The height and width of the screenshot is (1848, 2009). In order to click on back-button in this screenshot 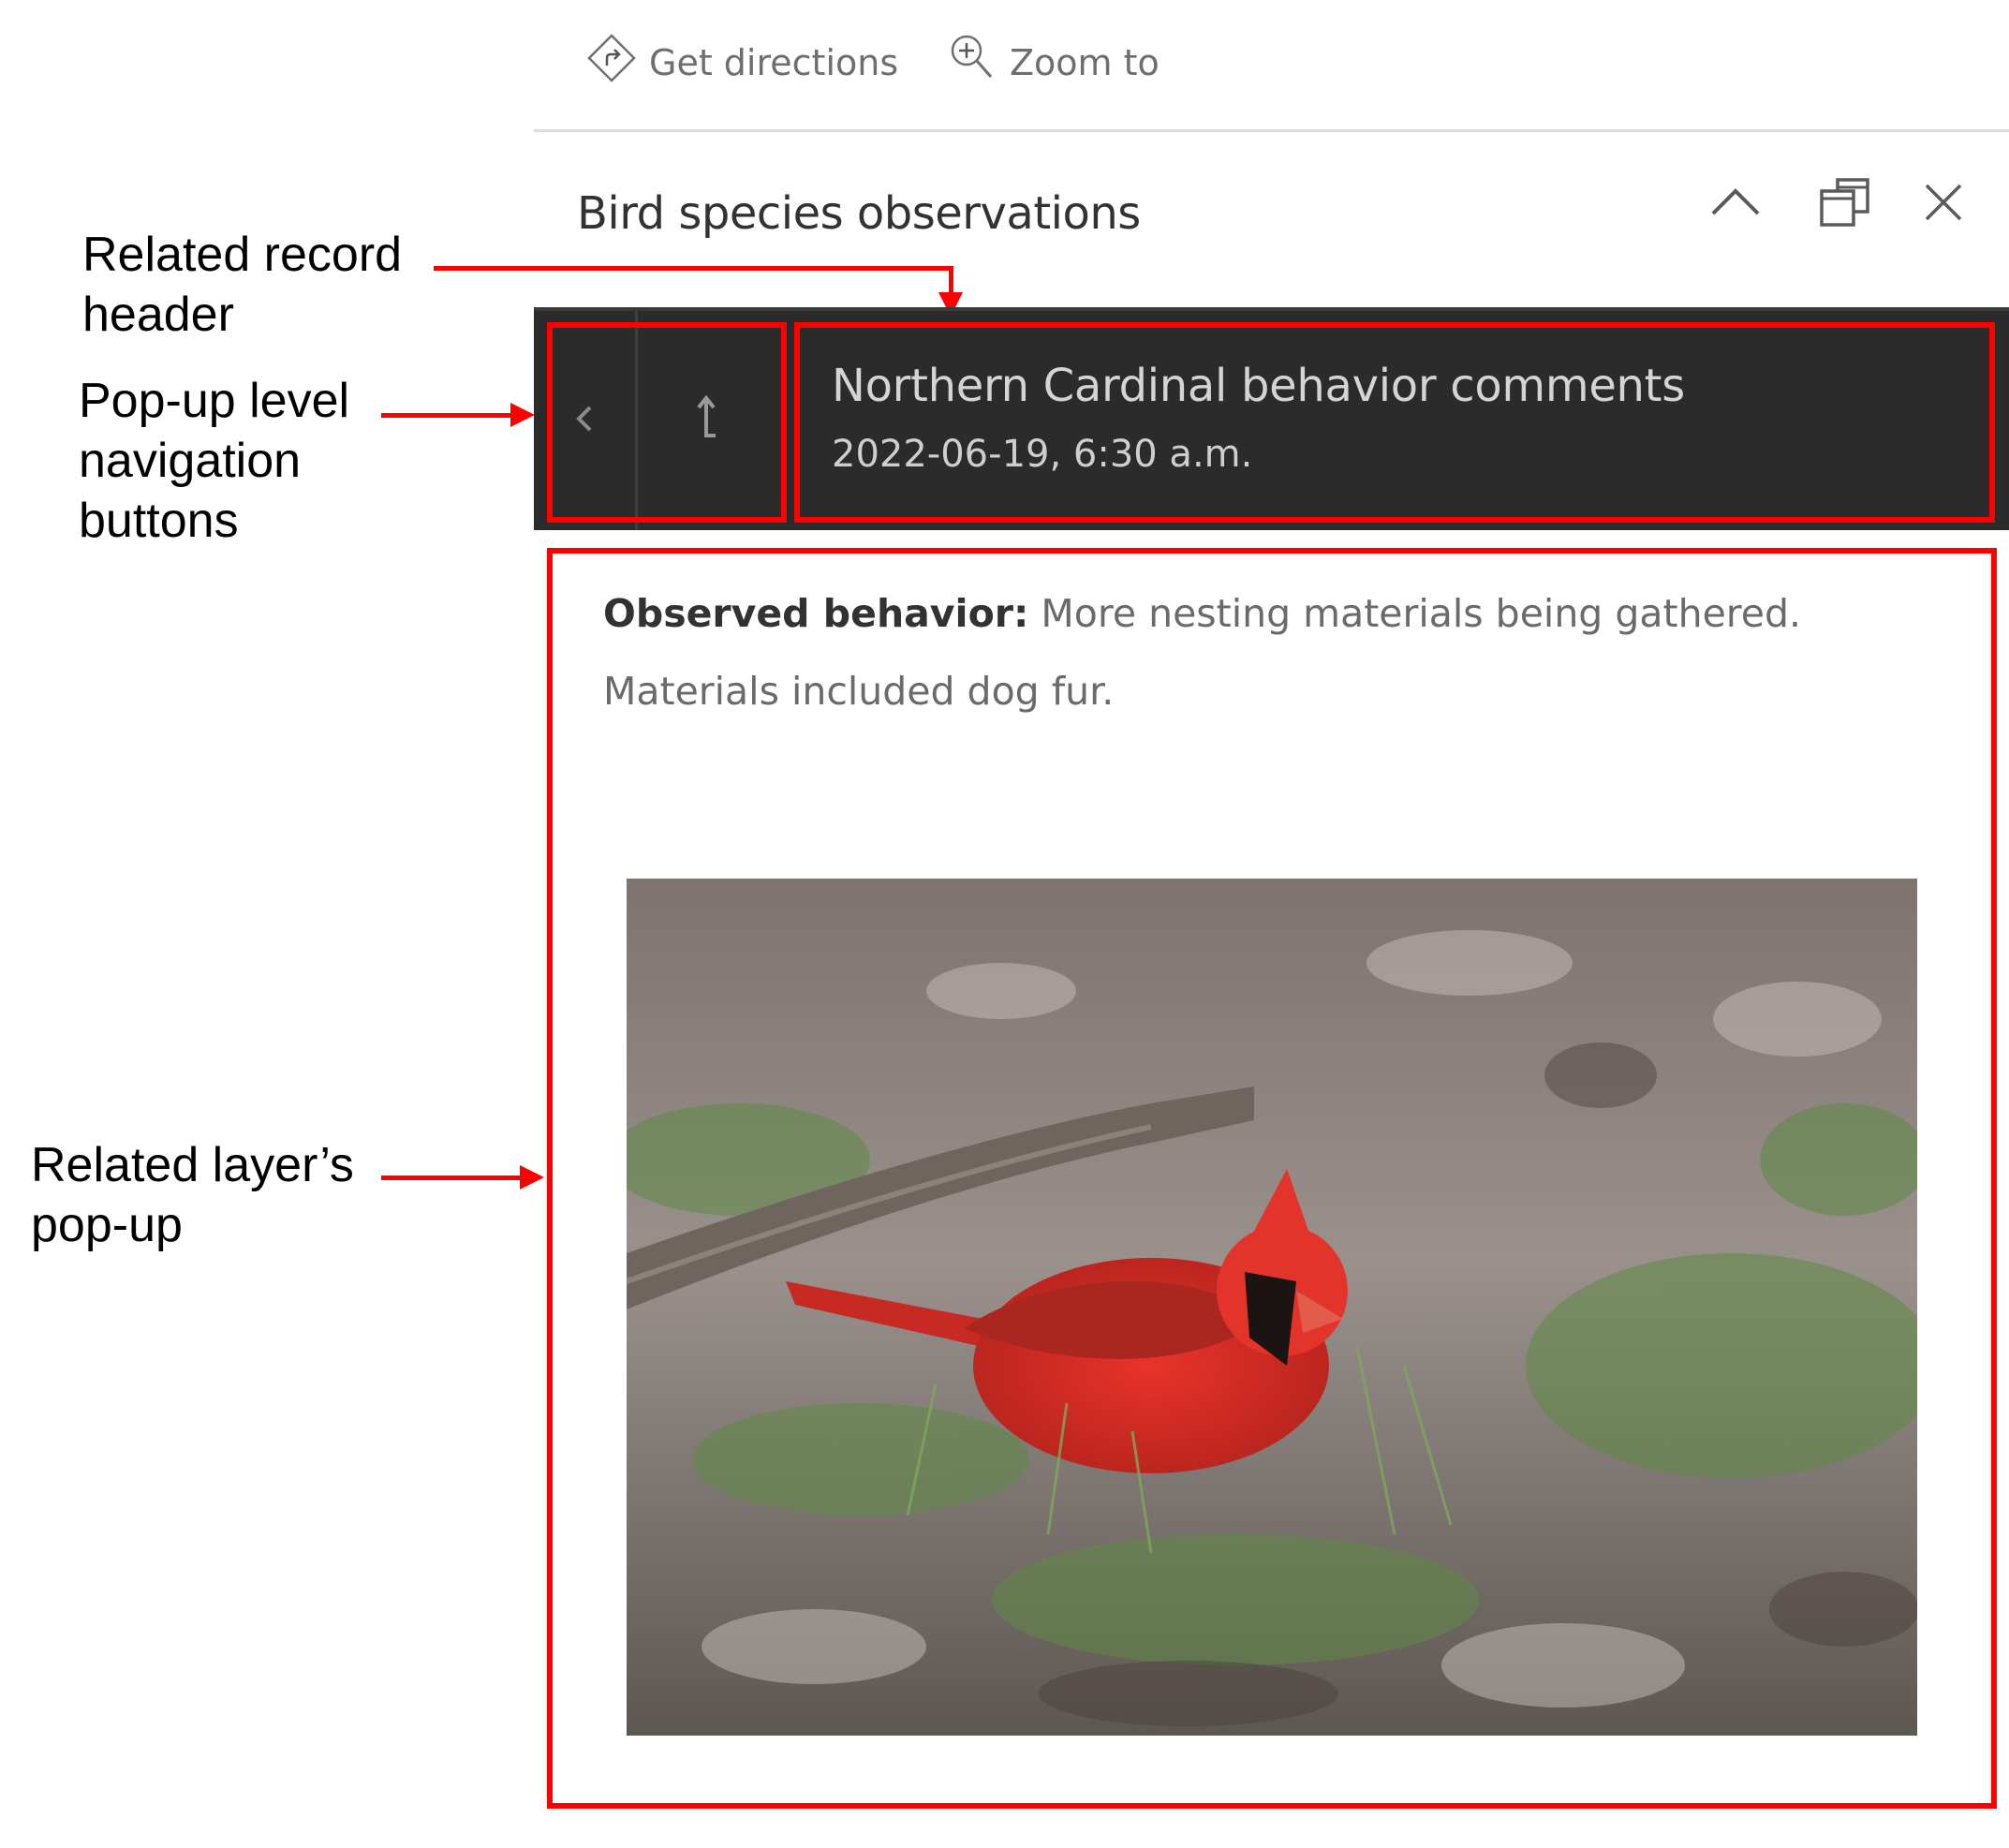, I will do `click(584, 421)`.